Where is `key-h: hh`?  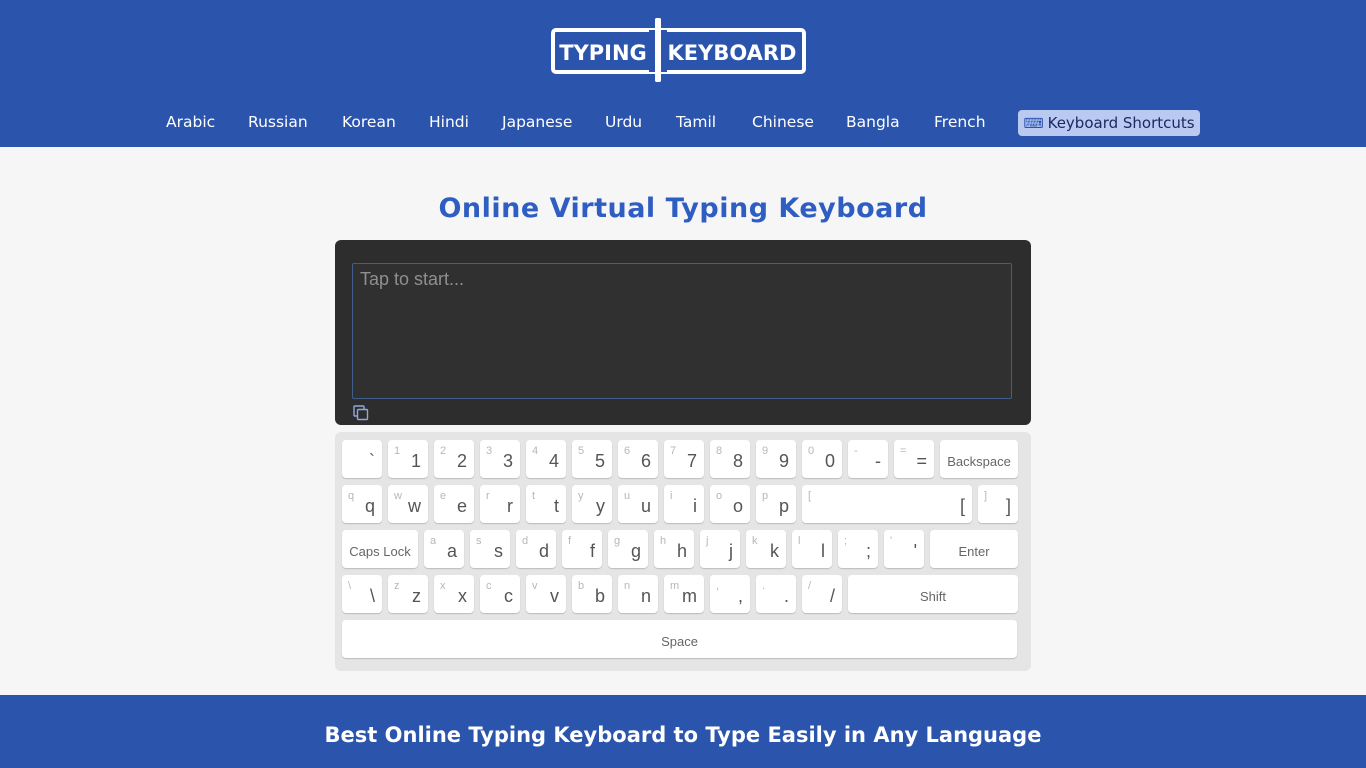
key-h: hh is located at coordinates (674, 549).